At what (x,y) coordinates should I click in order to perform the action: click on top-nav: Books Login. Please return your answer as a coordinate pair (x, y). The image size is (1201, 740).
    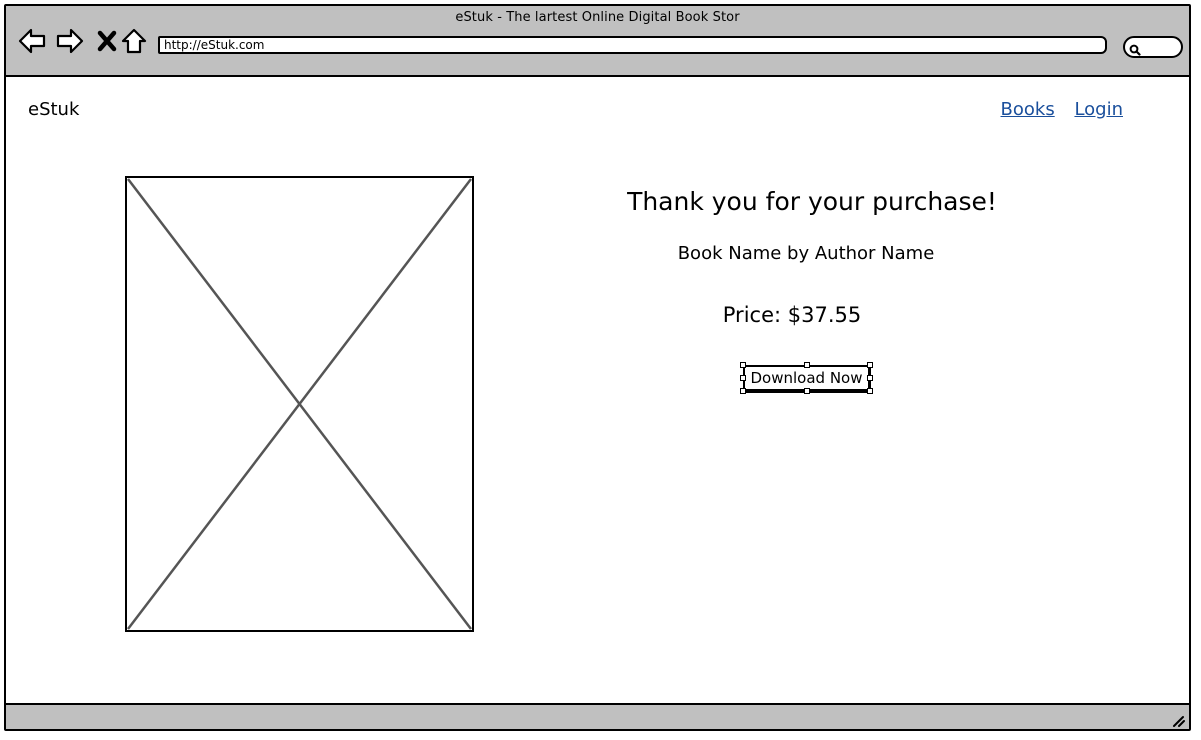
    Looking at the image, I should click on (1055, 109).